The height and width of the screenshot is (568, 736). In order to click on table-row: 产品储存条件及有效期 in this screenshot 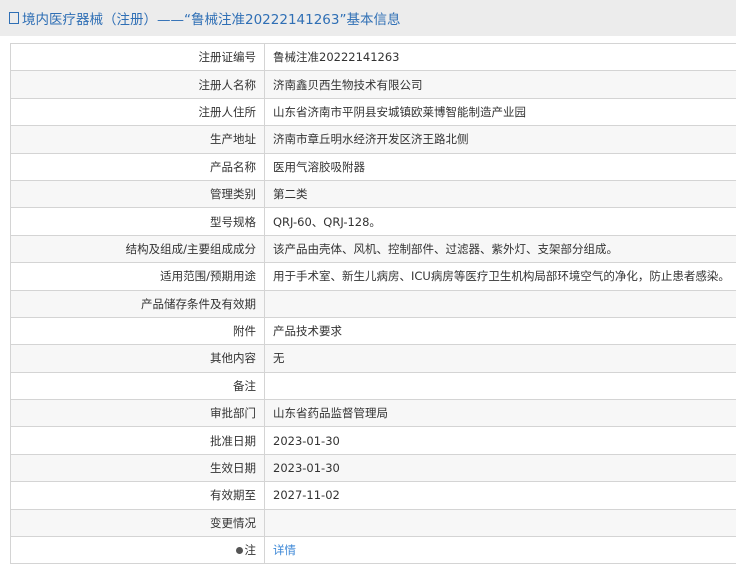, I will do `click(373, 303)`.